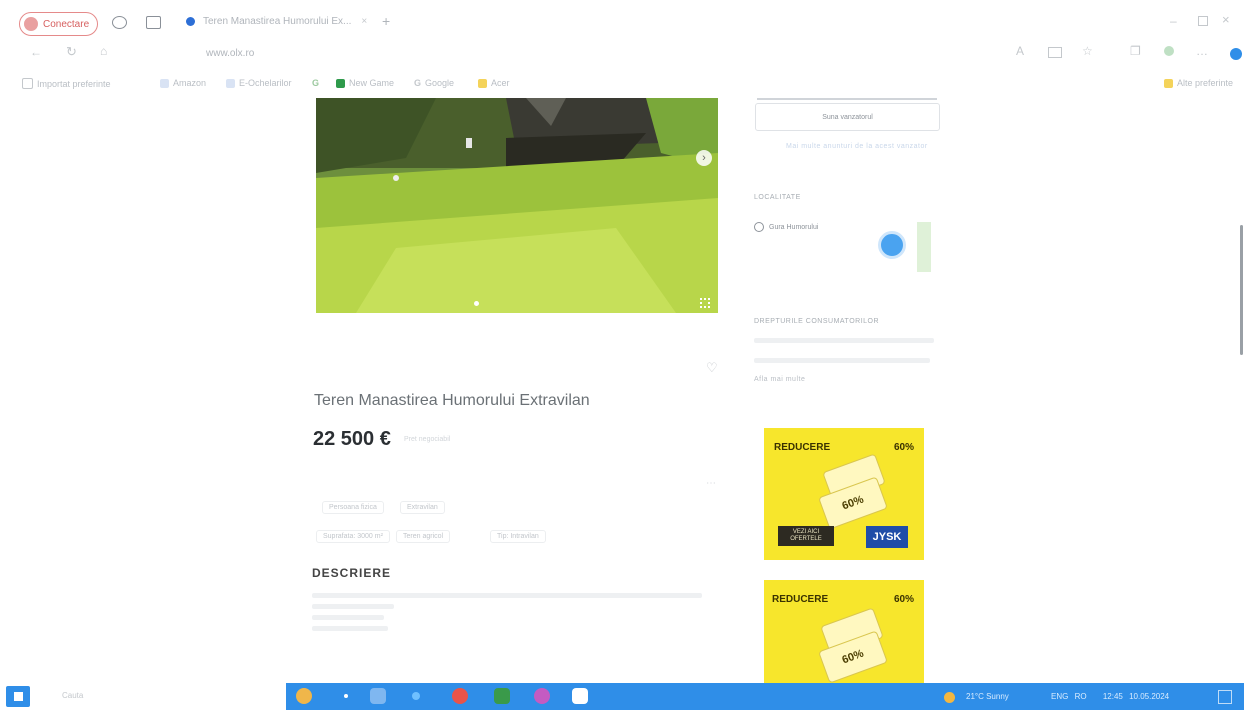 This screenshot has height=710, width=1244. Describe the element at coordinates (1149, 696) in the screenshot. I see `clock-date: 10.05.2024` at that location.